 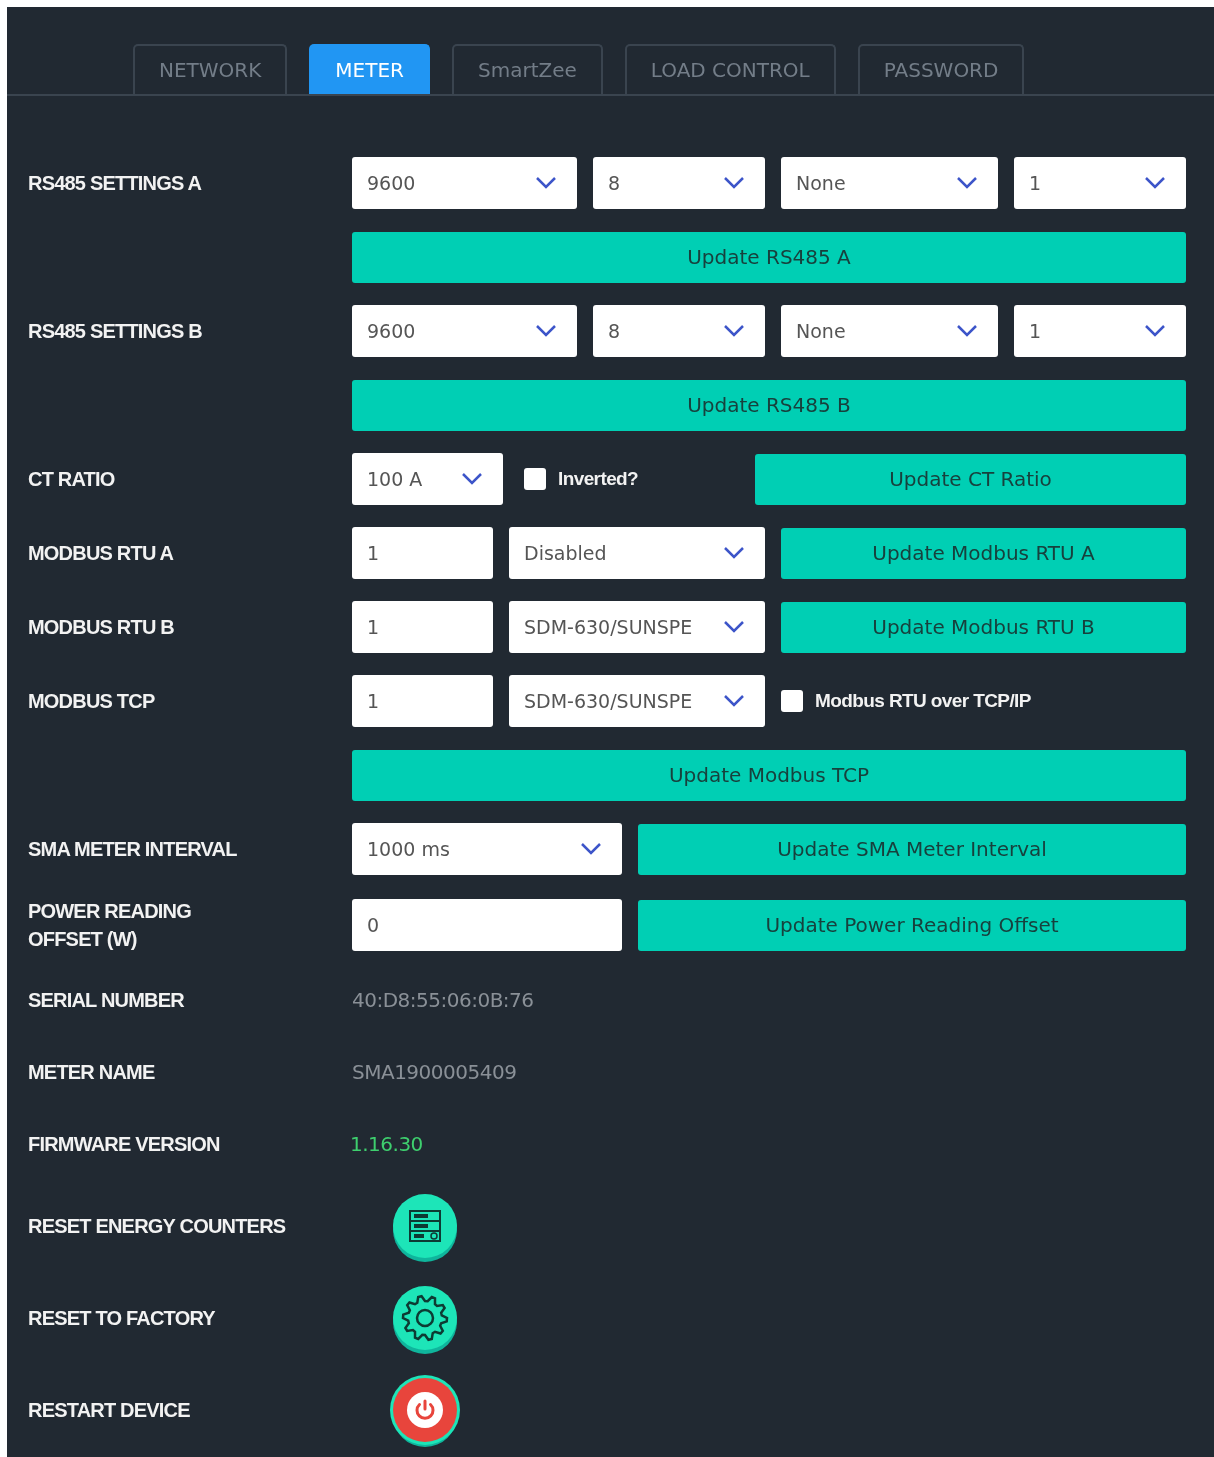 I want to click on update-button: Update CT Ratio, so click(x=970, y=479).